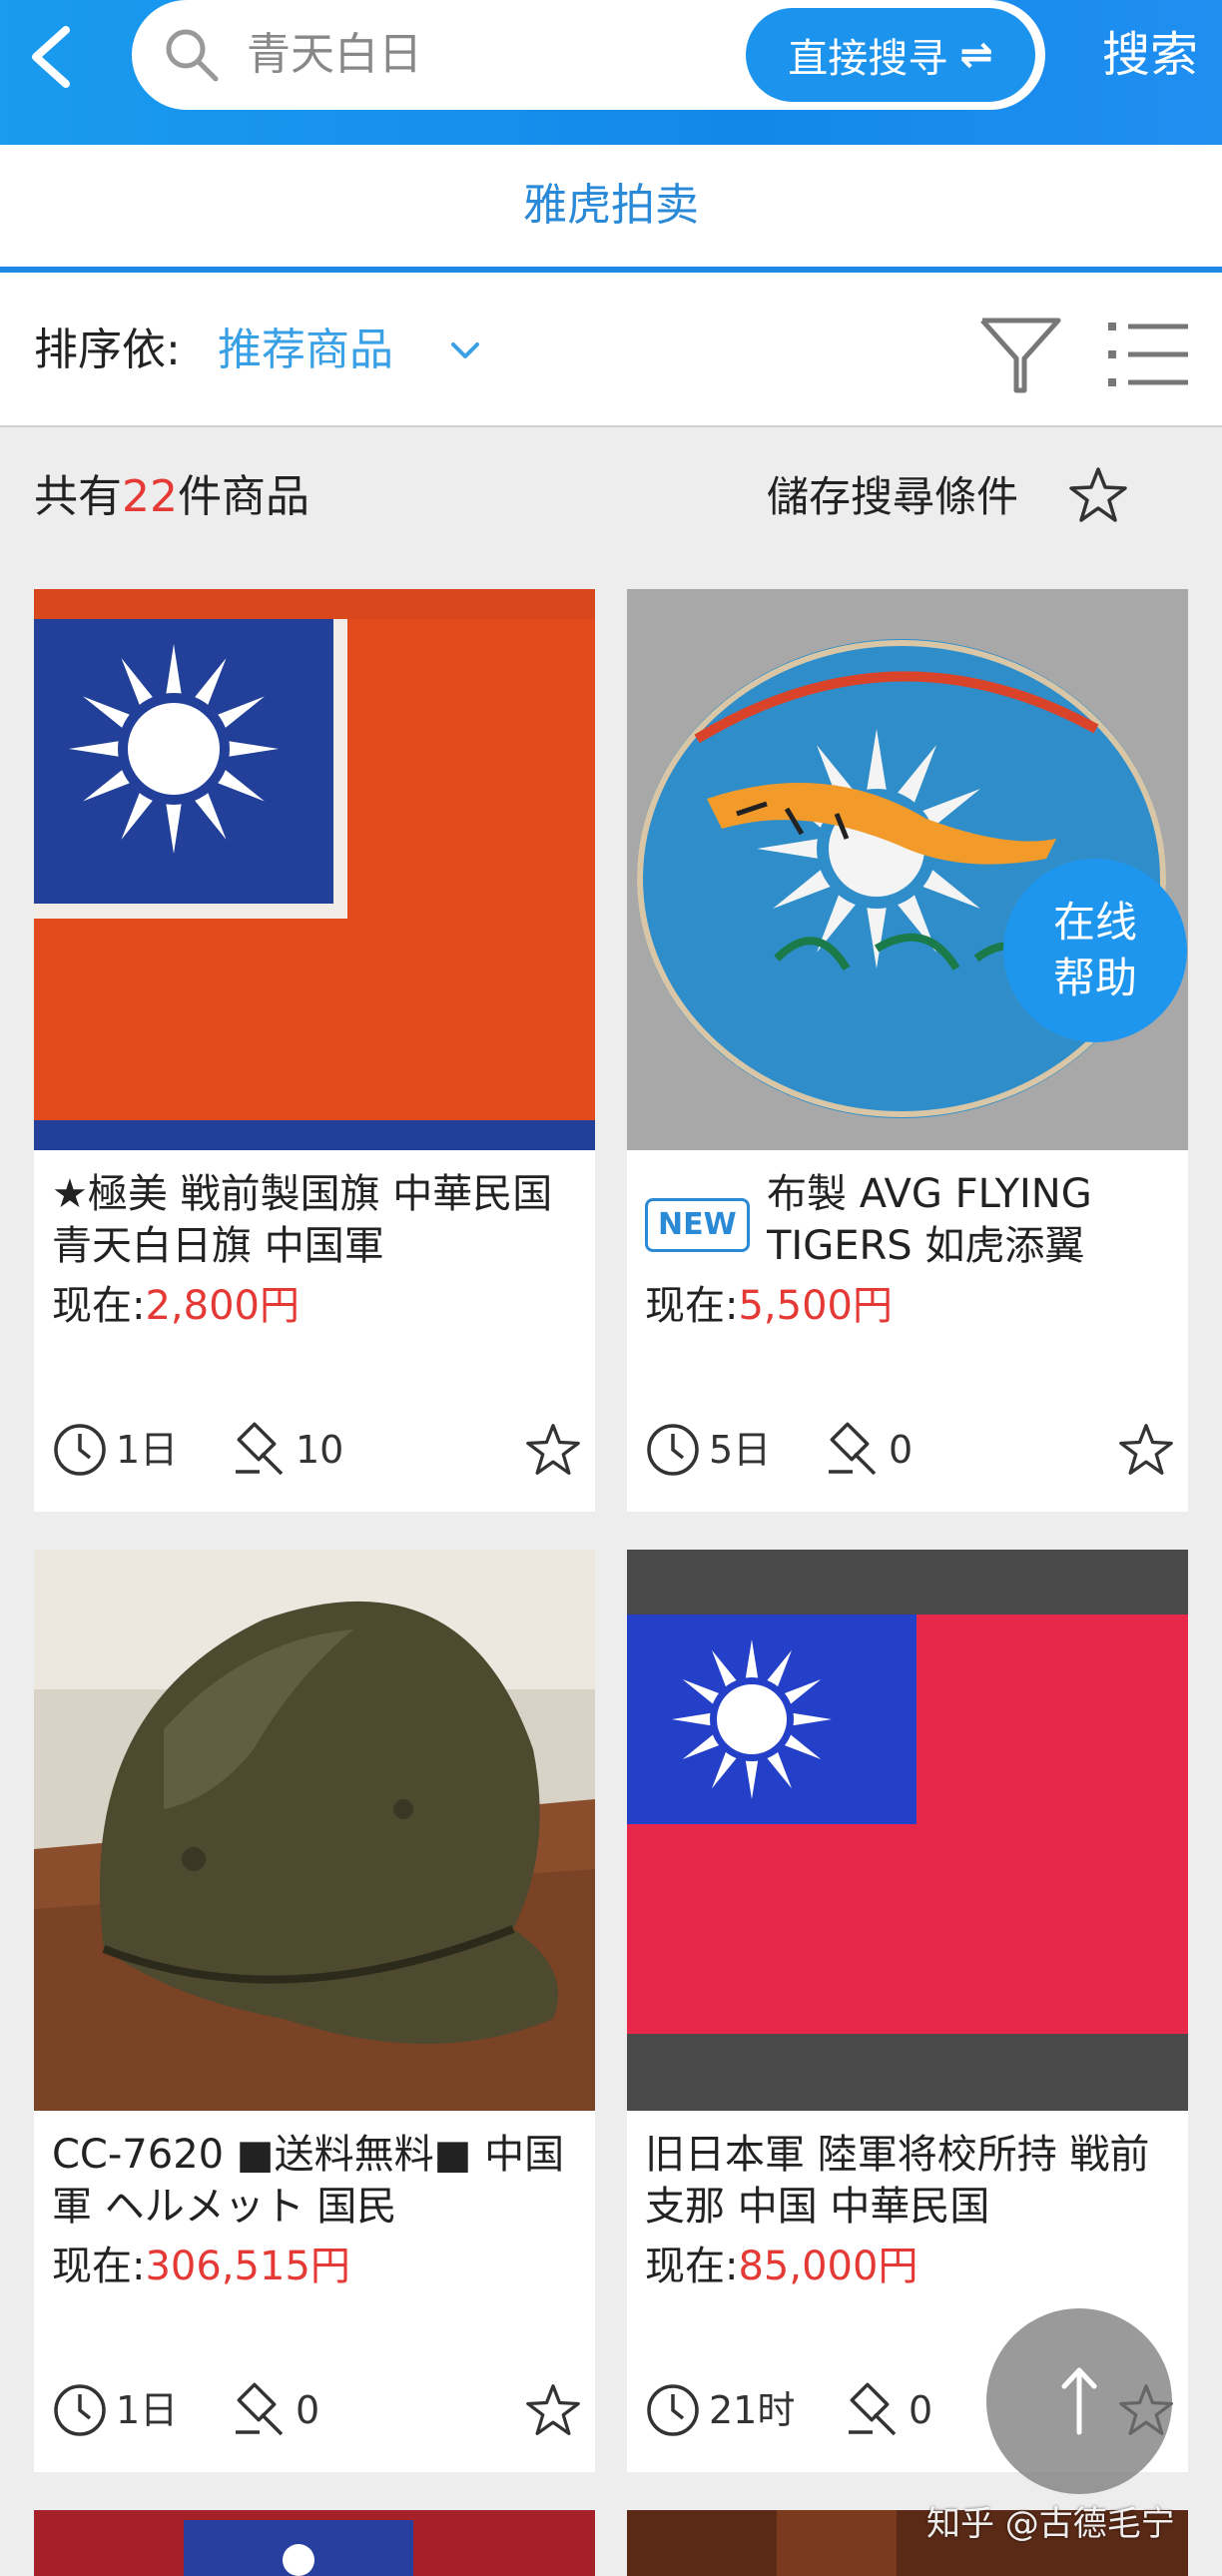 The height and width of the screenshot is (2576, 1222). What do you see at coordinates (1020, 354) in the screenshot?
I see `filter-icon` at bounding box center [1020, 354].